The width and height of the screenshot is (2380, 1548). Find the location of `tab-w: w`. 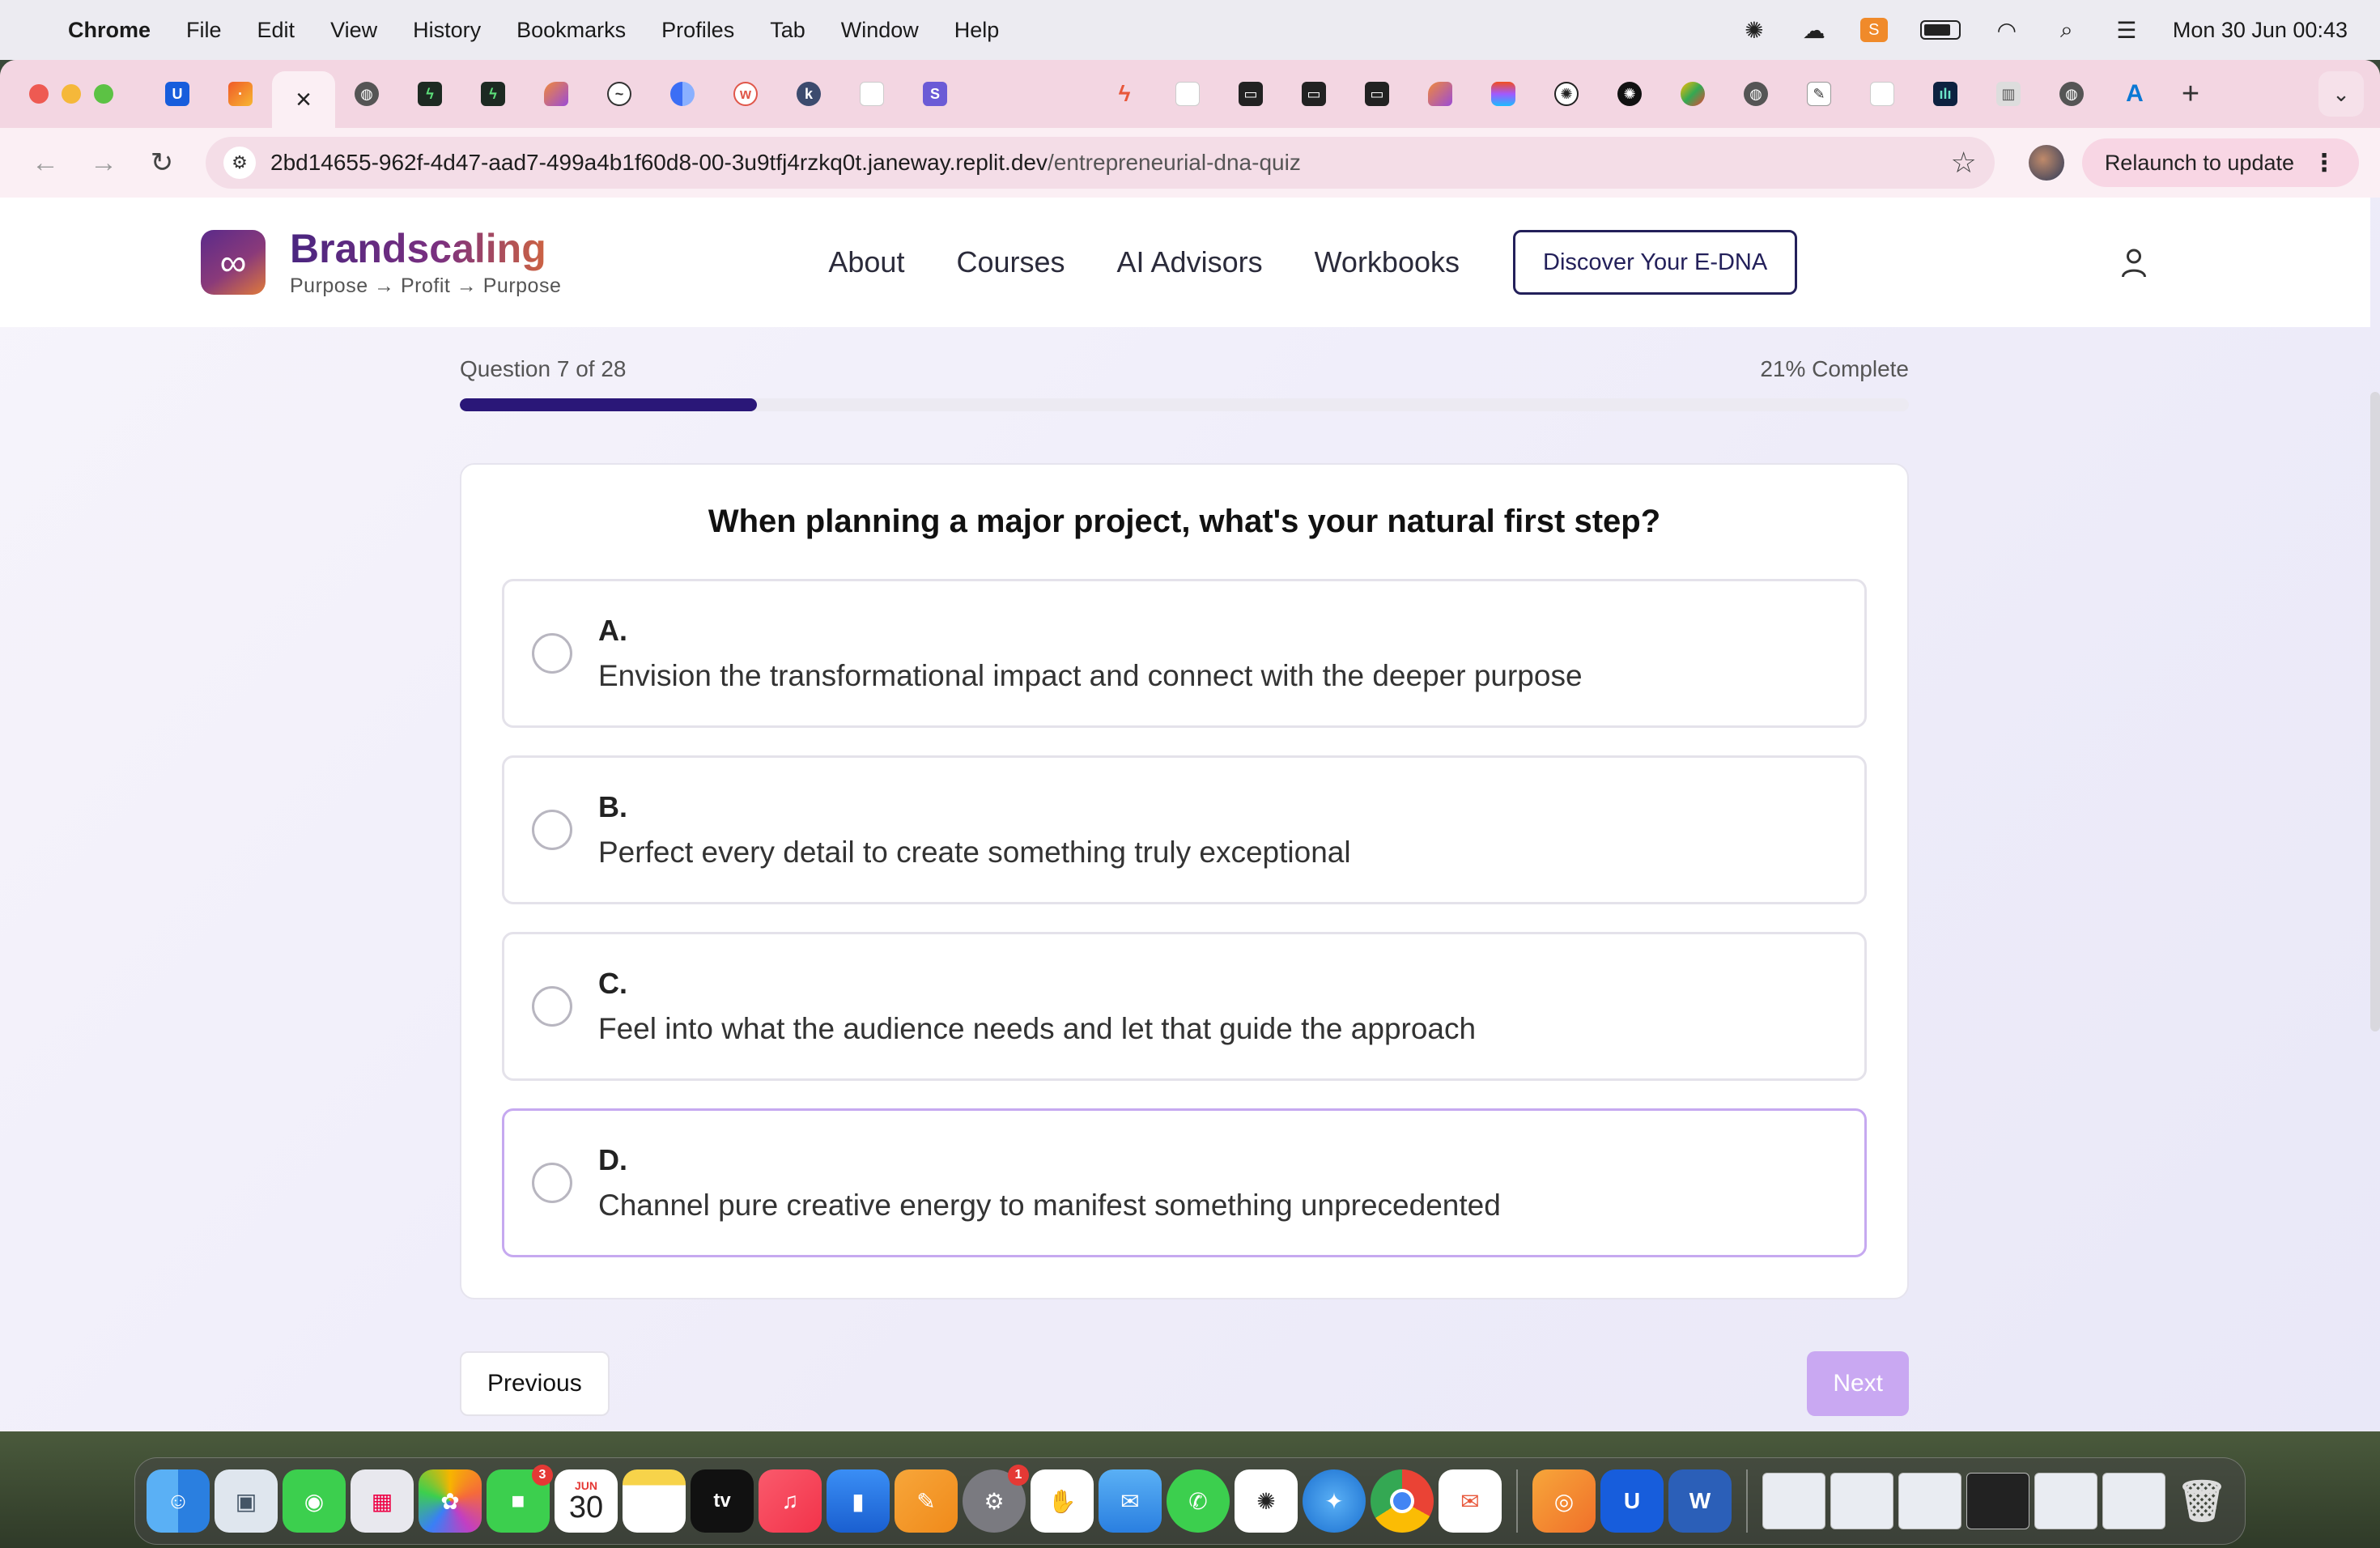

tab-w: w is located at coordinates (746, 94).